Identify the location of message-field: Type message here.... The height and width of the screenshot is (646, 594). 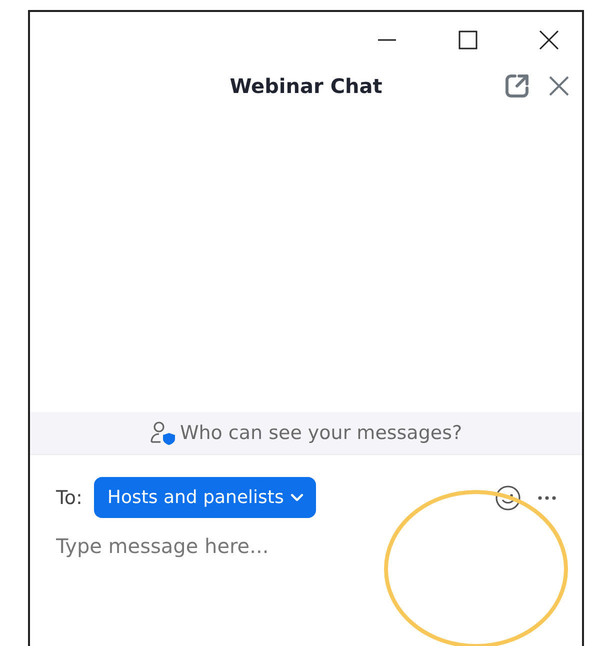
(206, 546).